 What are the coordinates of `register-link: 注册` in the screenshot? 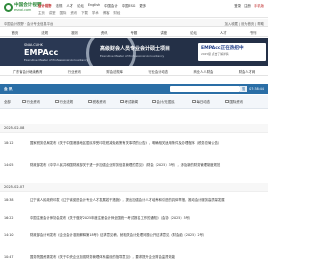 It's located at (247, 5).